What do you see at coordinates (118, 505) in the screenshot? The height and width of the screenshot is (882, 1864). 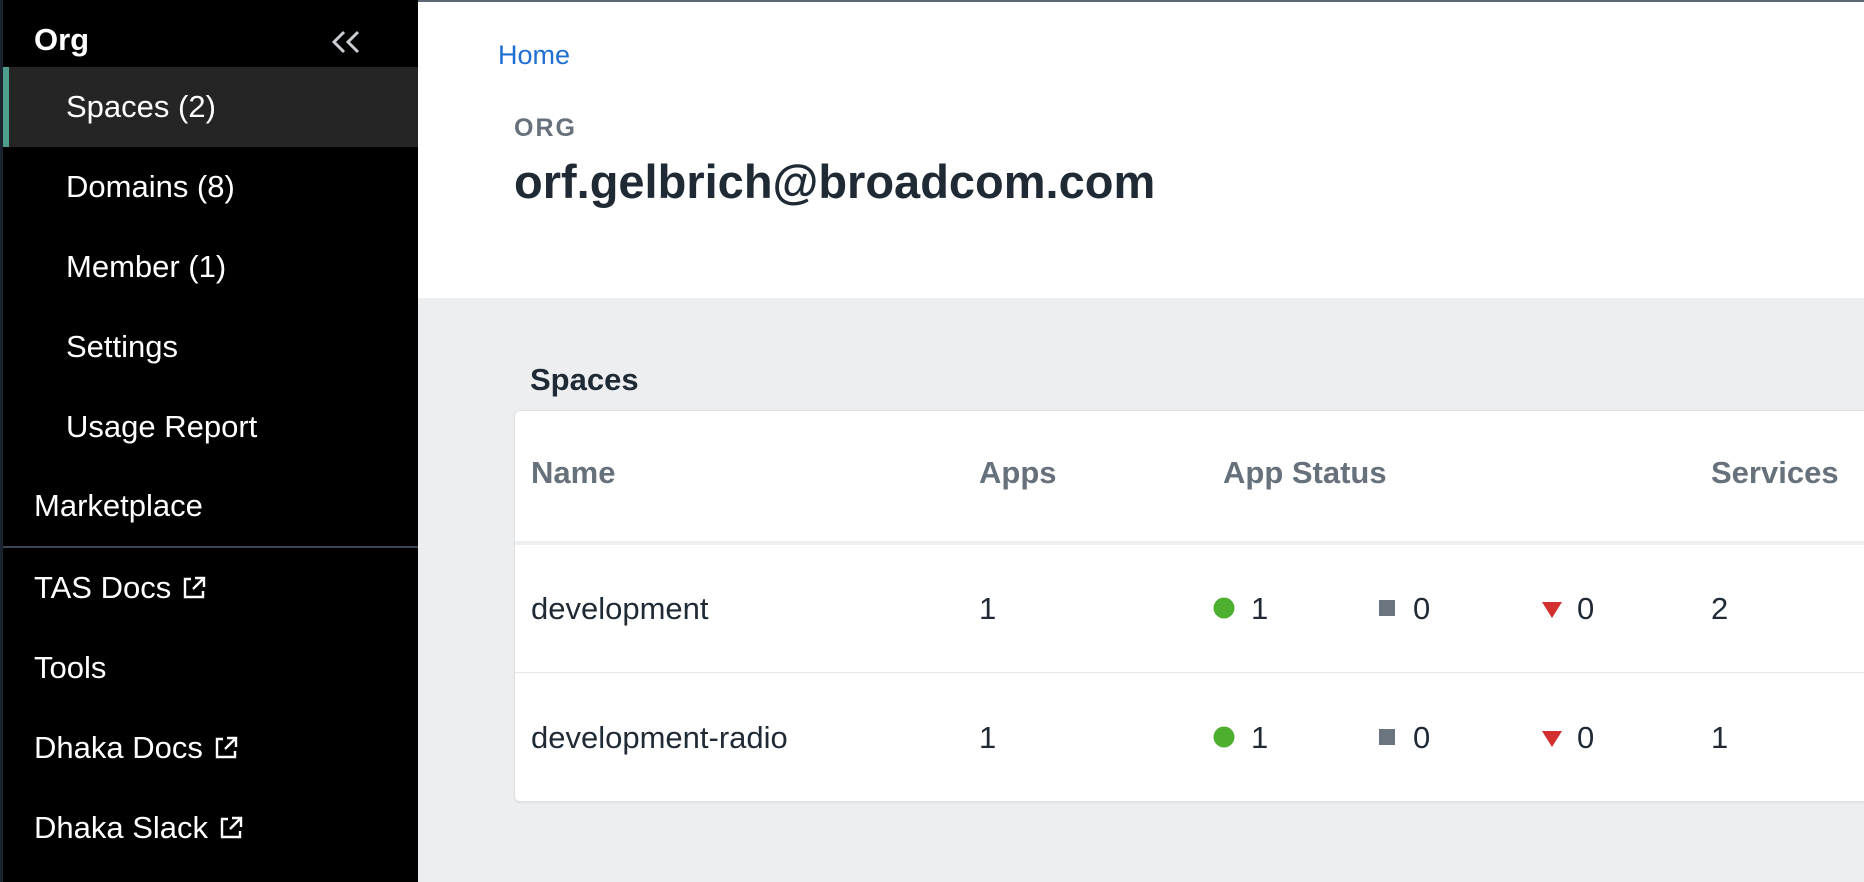 I see `sidebar-item-label: Marketplace` at bounding box center [118, 505].